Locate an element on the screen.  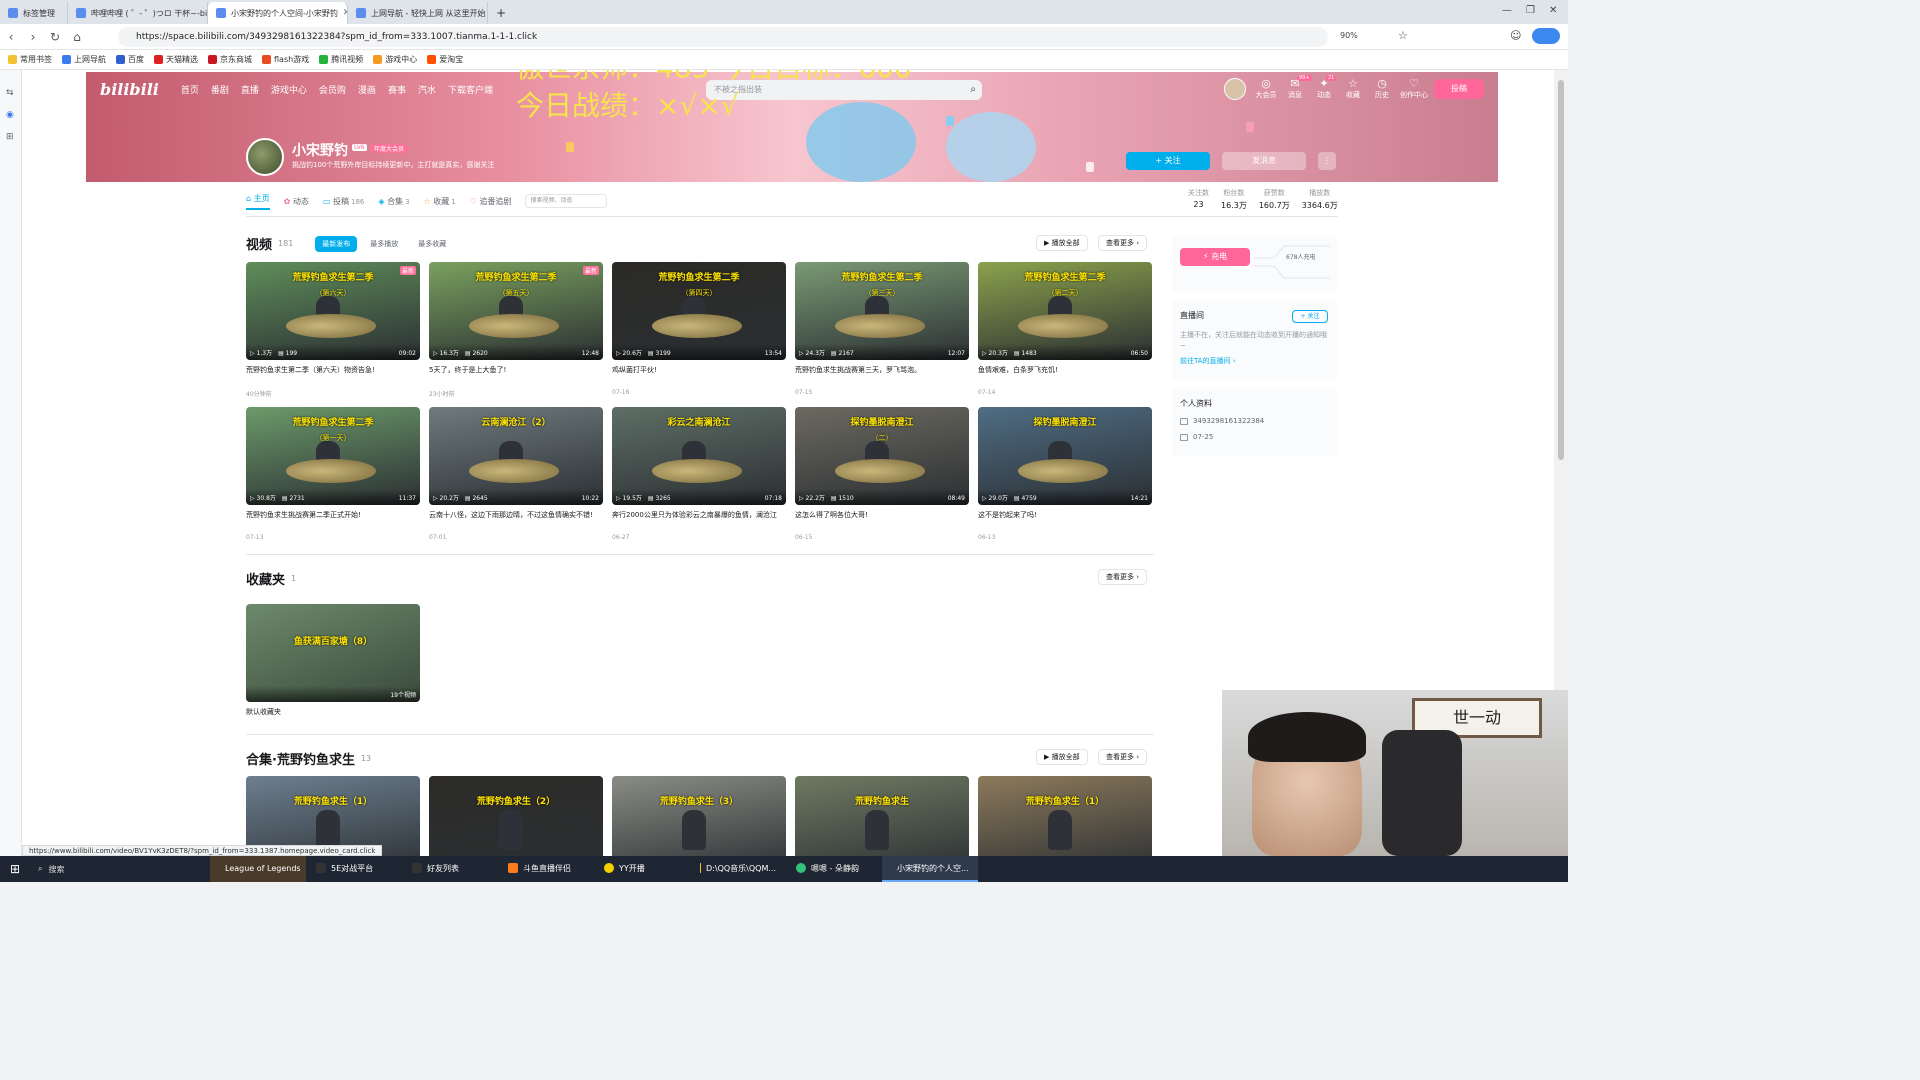
video-thumbnail: 荒野钓鱼求生第二季 （第三天） ▷ 24.3万 ▤ 2167 12:07 is located at coordinates (882, 311).